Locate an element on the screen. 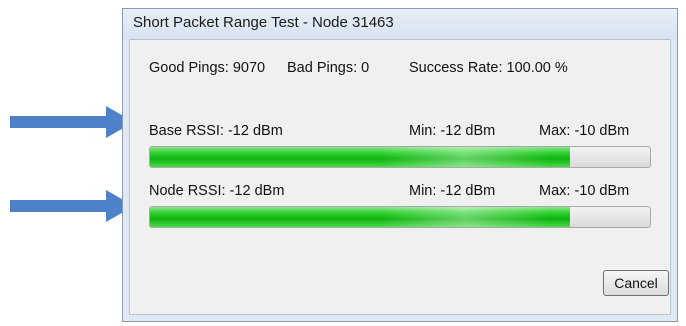 The width and height of the screenshot is (686, 326). node-rssi-progress-bar is located at coordinates (400, 217).